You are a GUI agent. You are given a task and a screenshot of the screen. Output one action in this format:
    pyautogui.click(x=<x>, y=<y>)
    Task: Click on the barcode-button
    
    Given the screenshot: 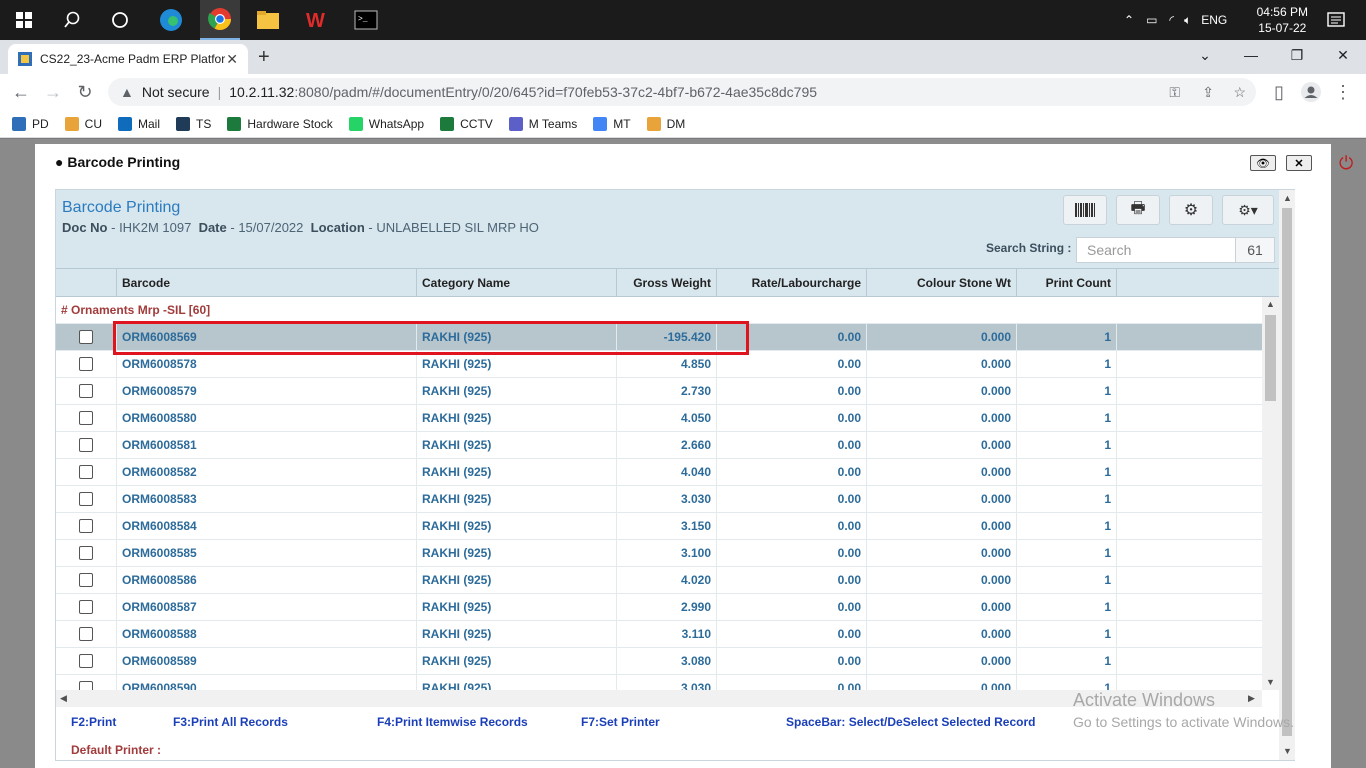 What is the action you would take?
    pyautogui.click(x=1085, y=210)
    